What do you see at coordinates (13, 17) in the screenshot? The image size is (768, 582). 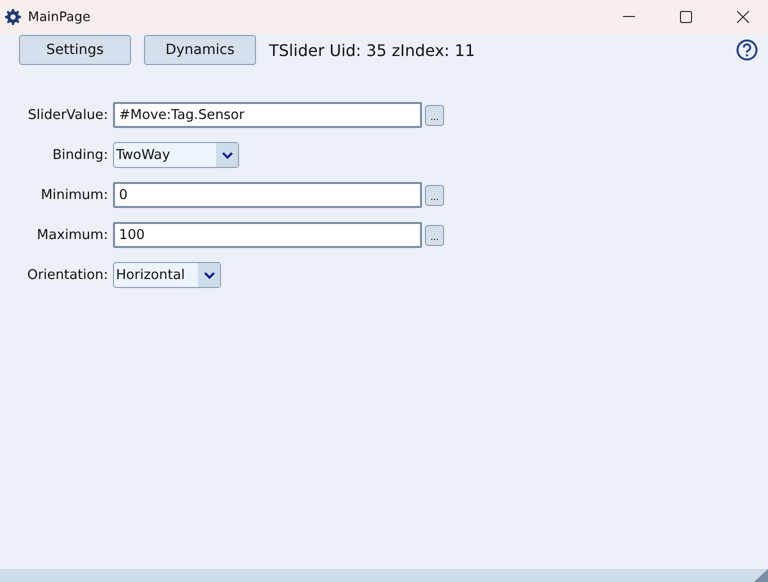 I see `gear-icon` at bounding box center [13, 17].